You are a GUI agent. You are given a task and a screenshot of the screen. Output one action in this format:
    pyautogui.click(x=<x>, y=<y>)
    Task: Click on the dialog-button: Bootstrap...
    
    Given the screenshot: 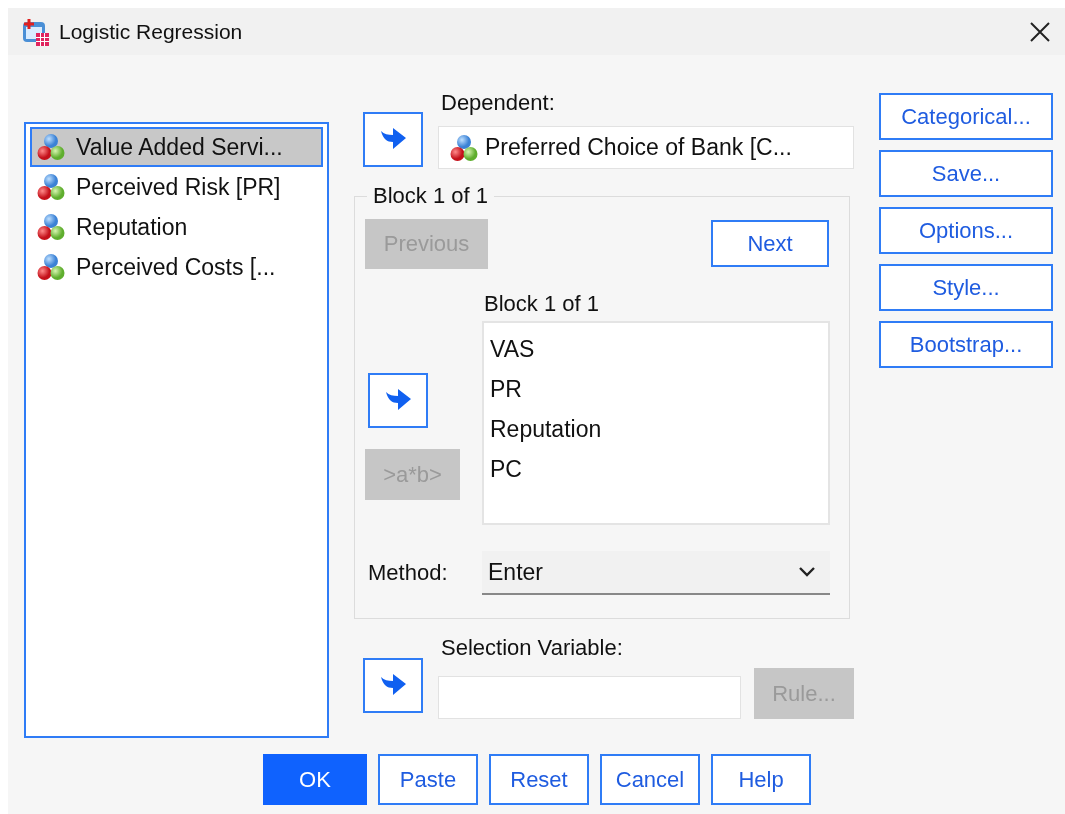 What is the action you would take?
    pyautogui.click(x=966, y=344)
    